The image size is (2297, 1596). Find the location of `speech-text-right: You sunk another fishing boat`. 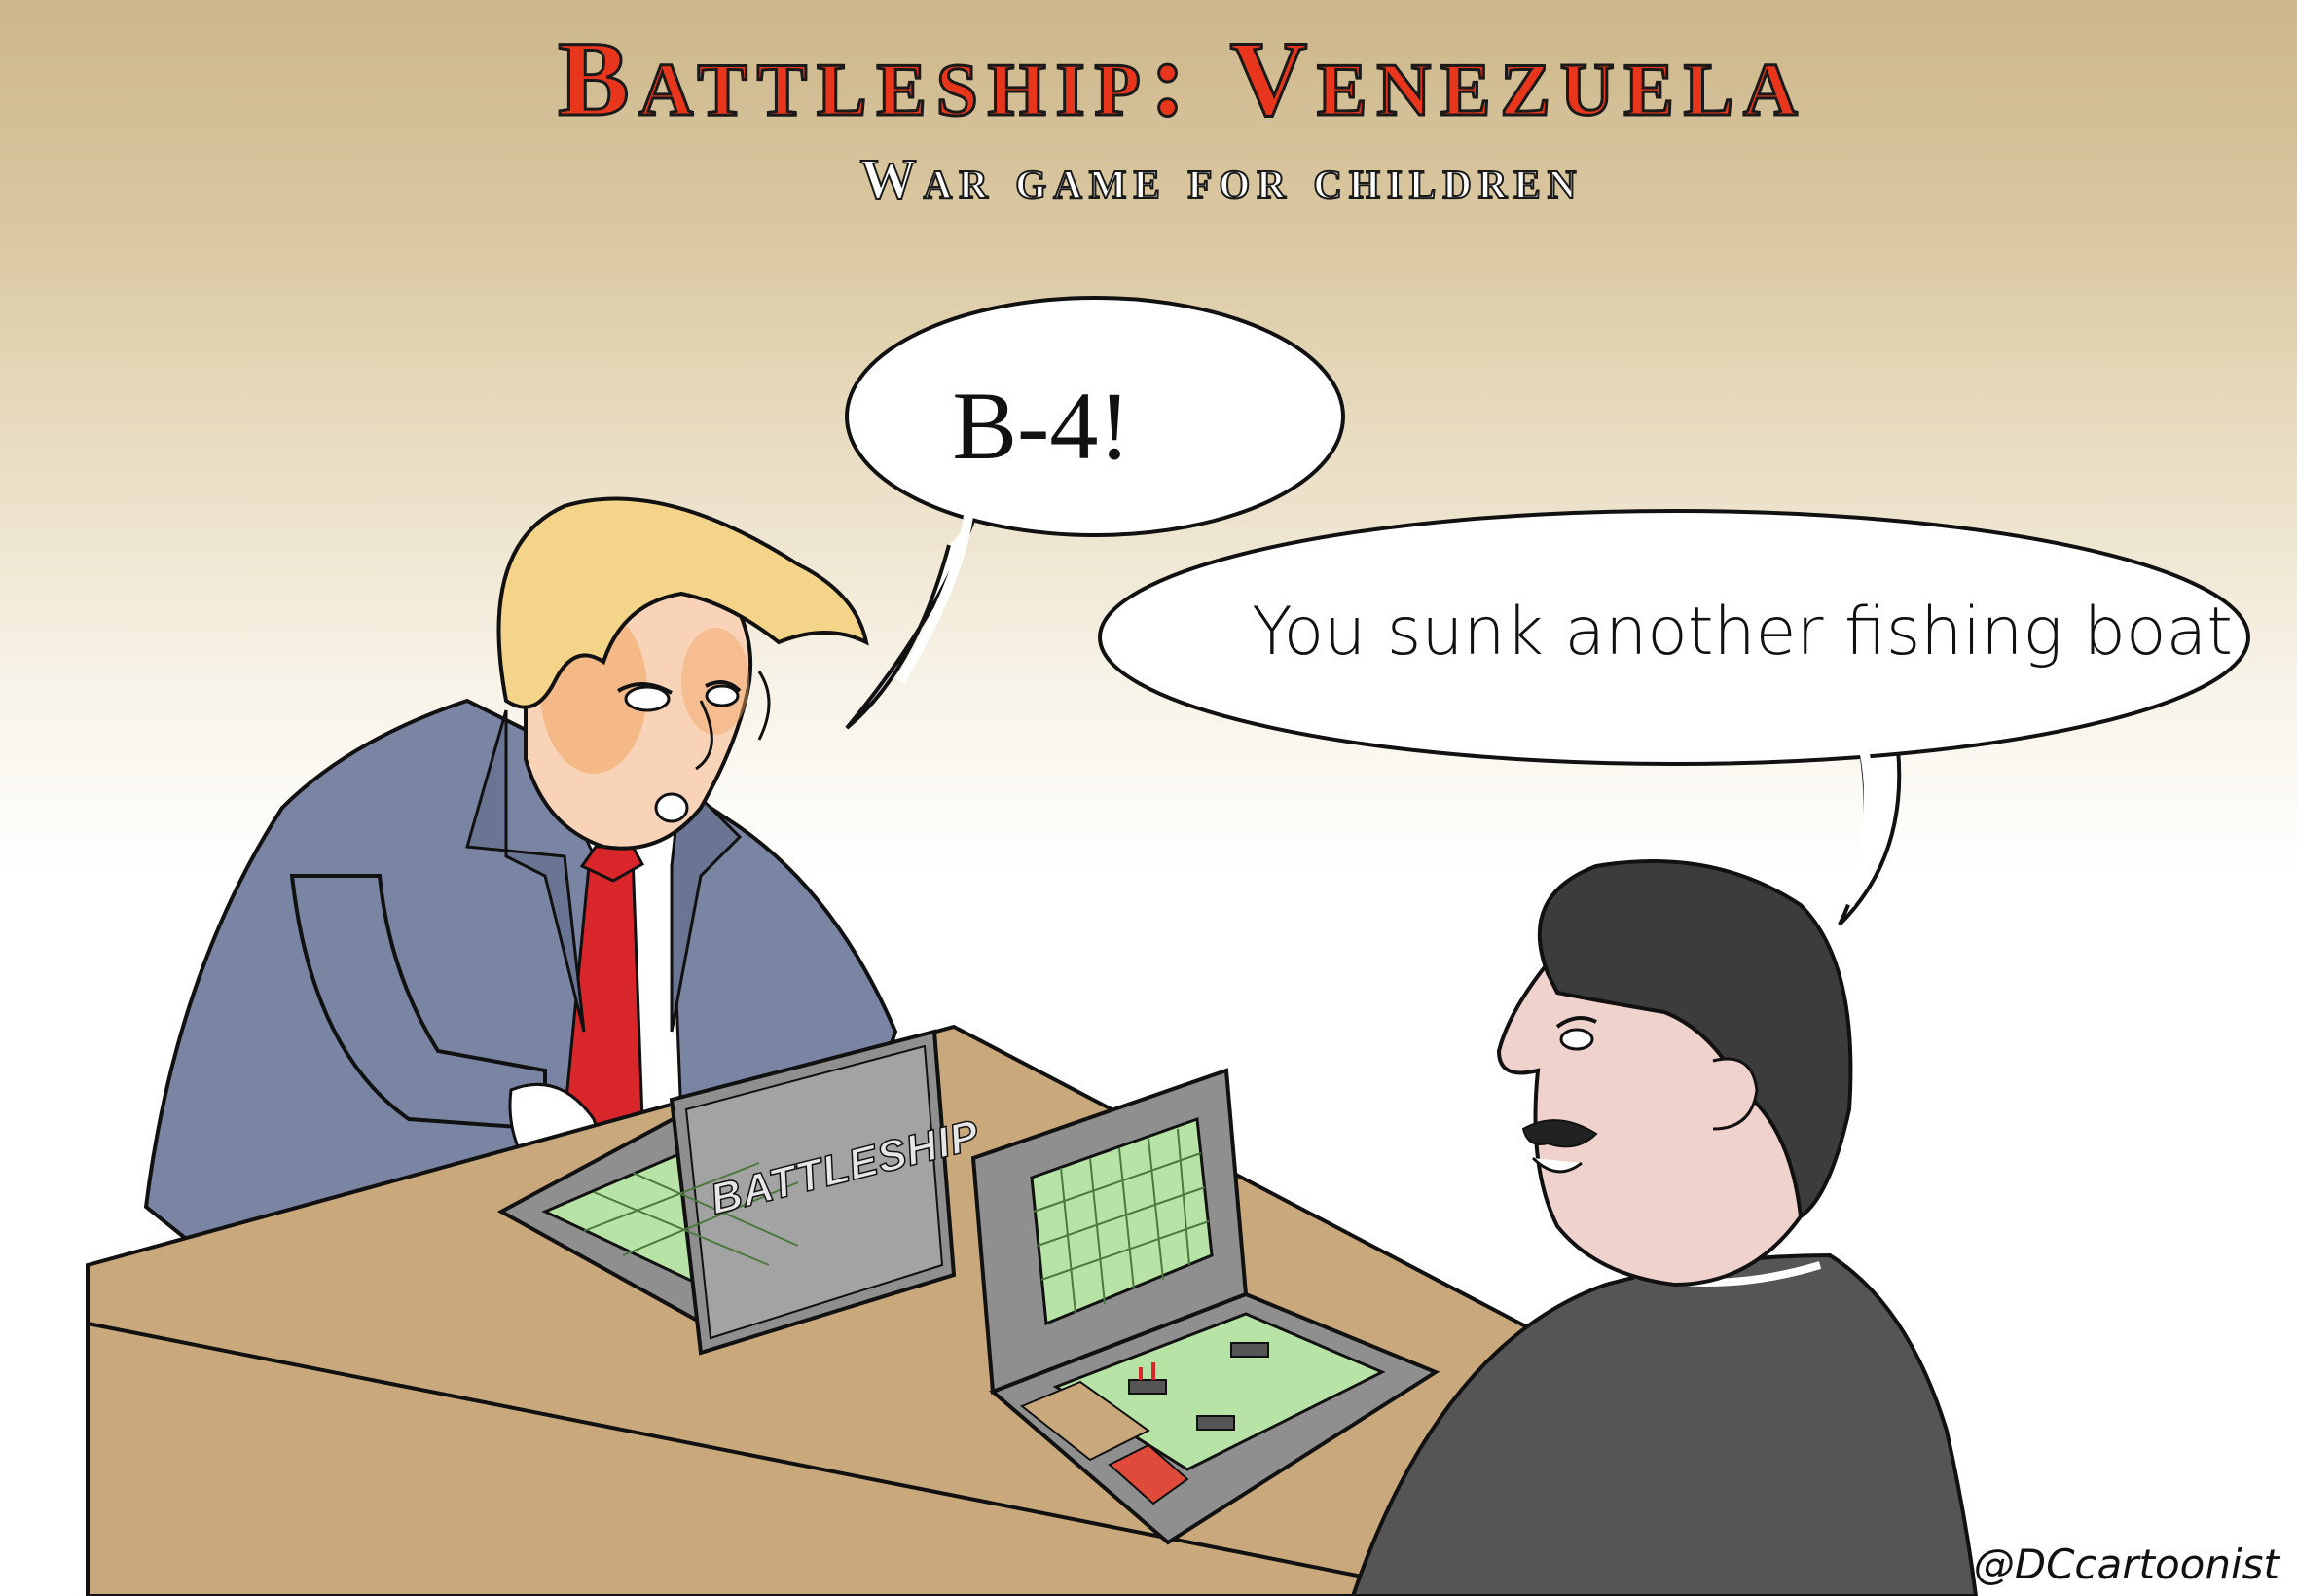

speech-text-right: You sunk another fishing boat is located at coordinates (1742, 632).